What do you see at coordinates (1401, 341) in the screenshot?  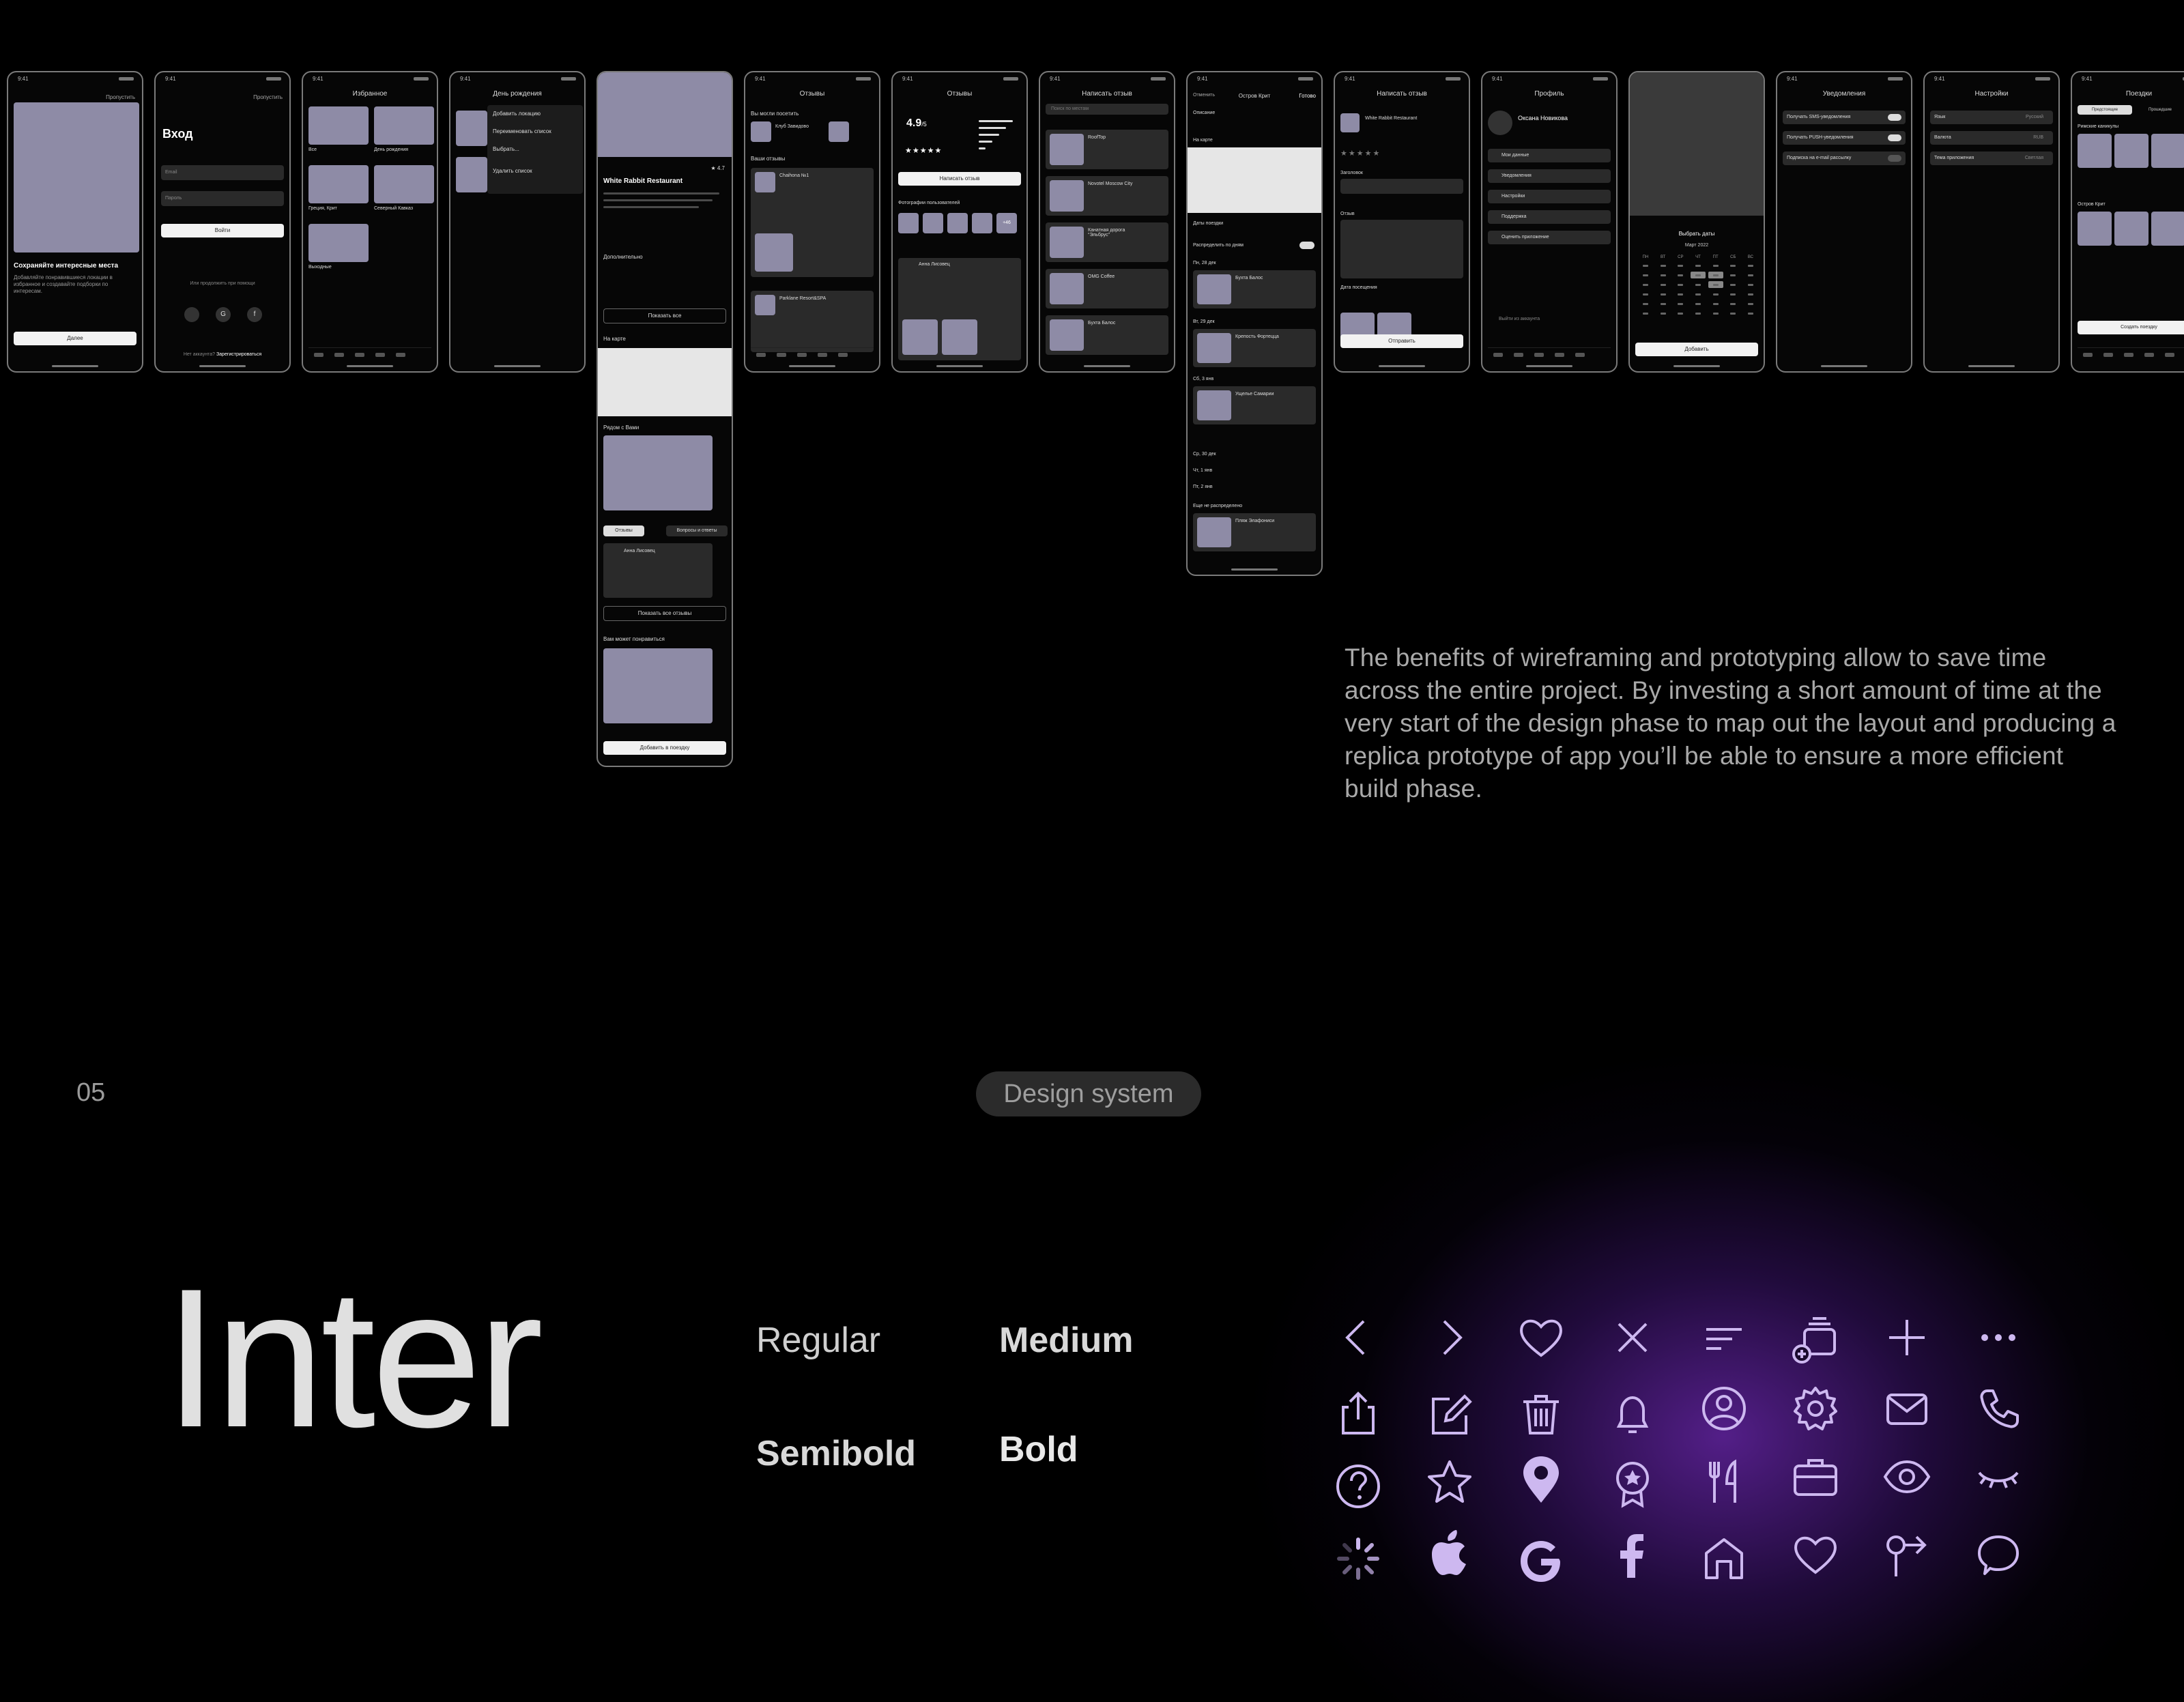 I see `send-button: Отправить` at bounding box center [1401, 341].